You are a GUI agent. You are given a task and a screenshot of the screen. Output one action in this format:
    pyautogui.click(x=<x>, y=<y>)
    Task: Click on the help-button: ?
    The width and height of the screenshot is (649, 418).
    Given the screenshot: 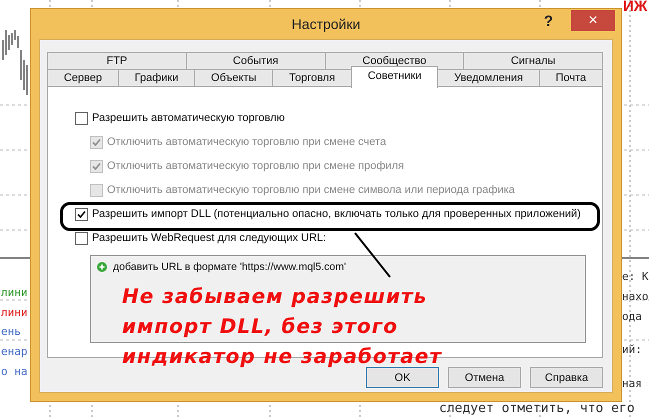 What is the action you would take?
    pyautogui.click(x=548, y=21)
    